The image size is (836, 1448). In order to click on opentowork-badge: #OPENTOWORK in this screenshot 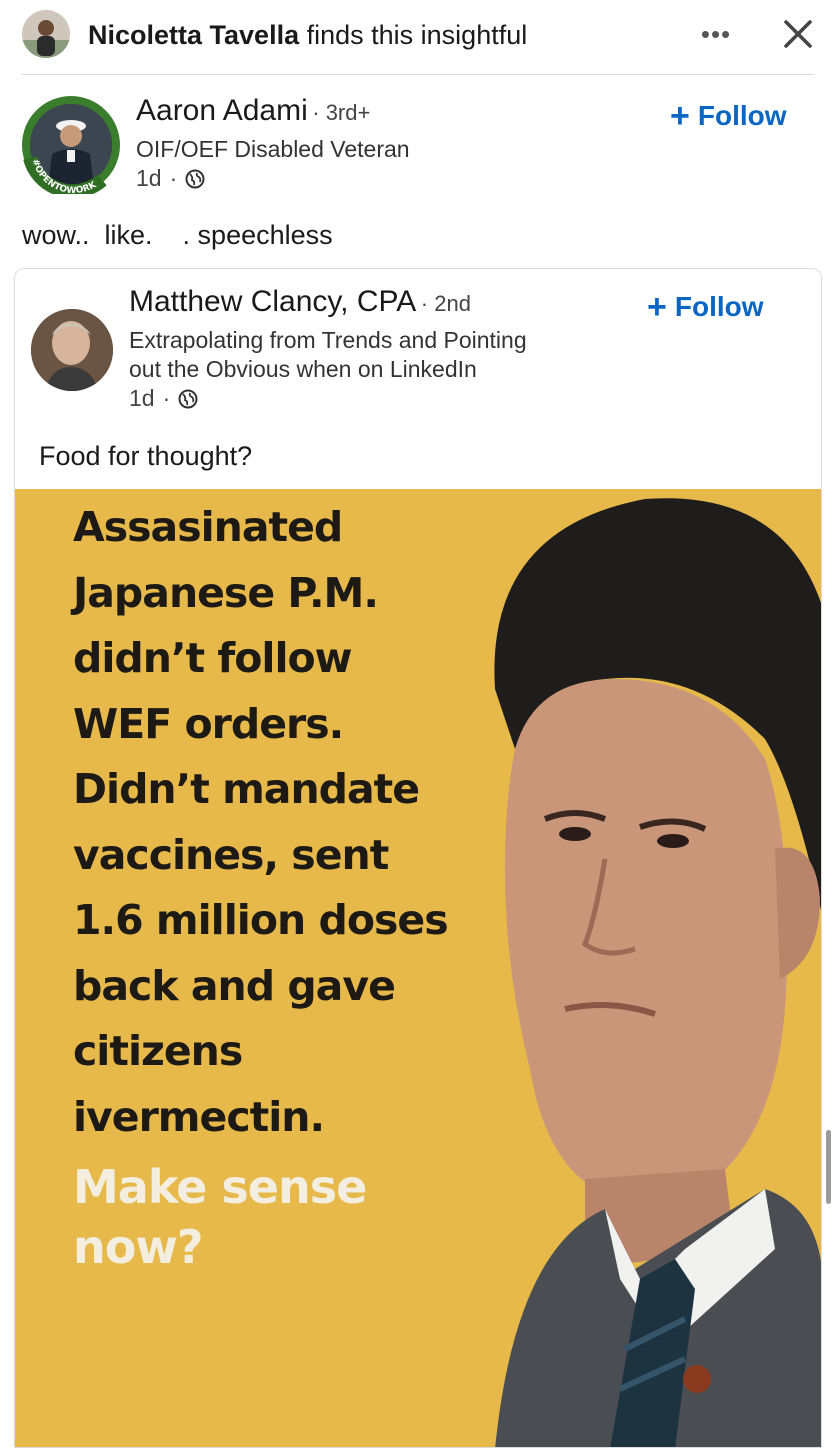, I will do `click(65, 174)`.